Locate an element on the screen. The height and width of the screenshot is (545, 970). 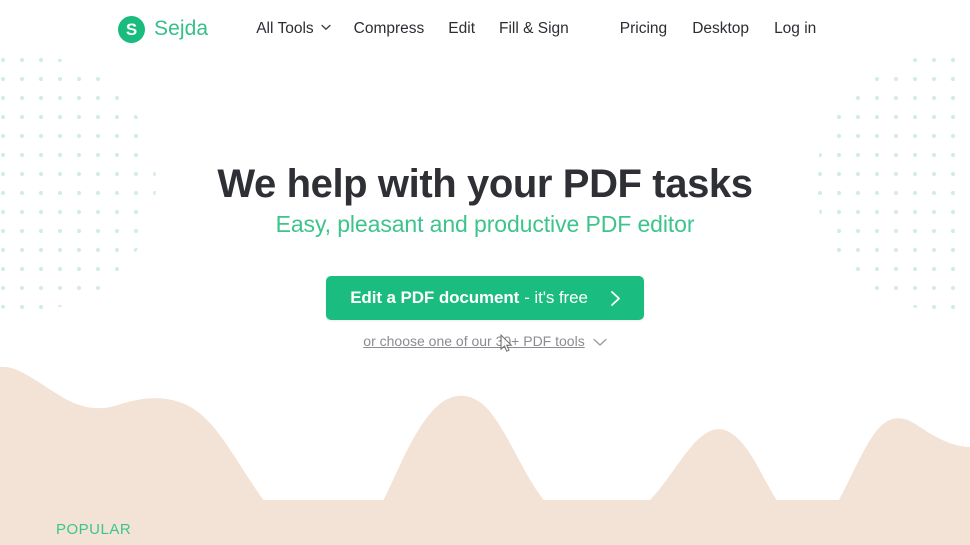
nav-item-fill-and-sign: Fill & Sign is located at coordinates (534, 29).